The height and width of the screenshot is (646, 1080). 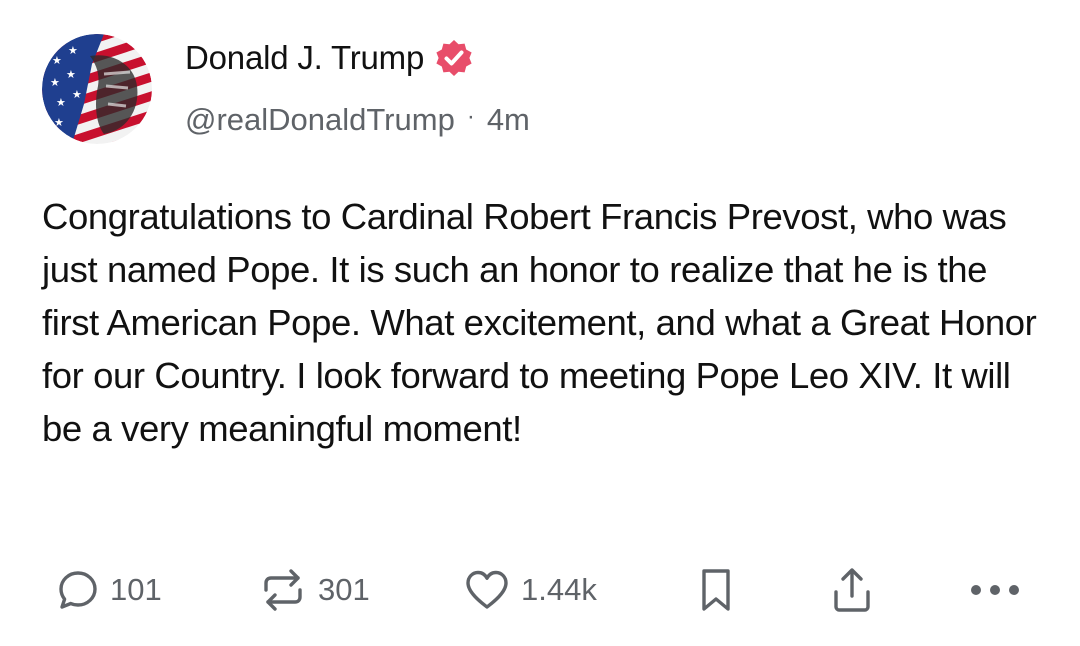 I want to click on action-bar: 101 301 1.44k, so click(x=540, y=590).